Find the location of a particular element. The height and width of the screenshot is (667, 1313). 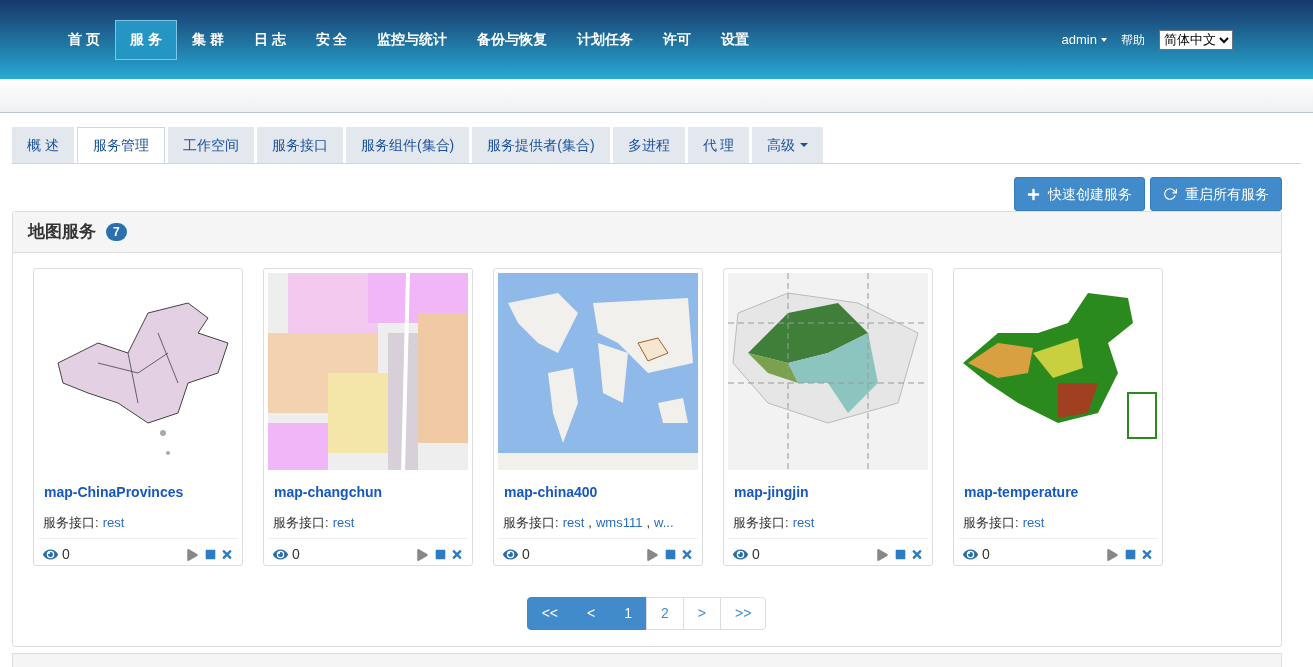

tab: 多进程 is located at coordinates (648, 145).